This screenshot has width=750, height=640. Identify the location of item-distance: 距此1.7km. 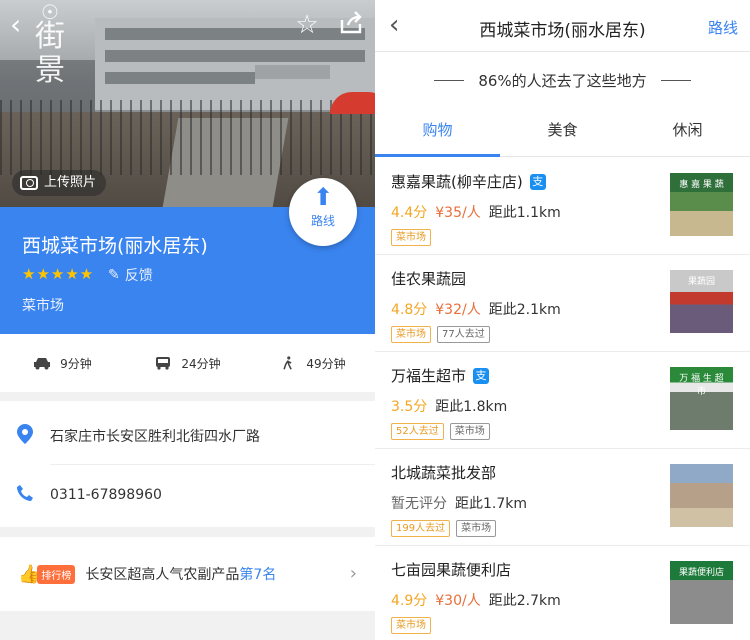
(491, 504).